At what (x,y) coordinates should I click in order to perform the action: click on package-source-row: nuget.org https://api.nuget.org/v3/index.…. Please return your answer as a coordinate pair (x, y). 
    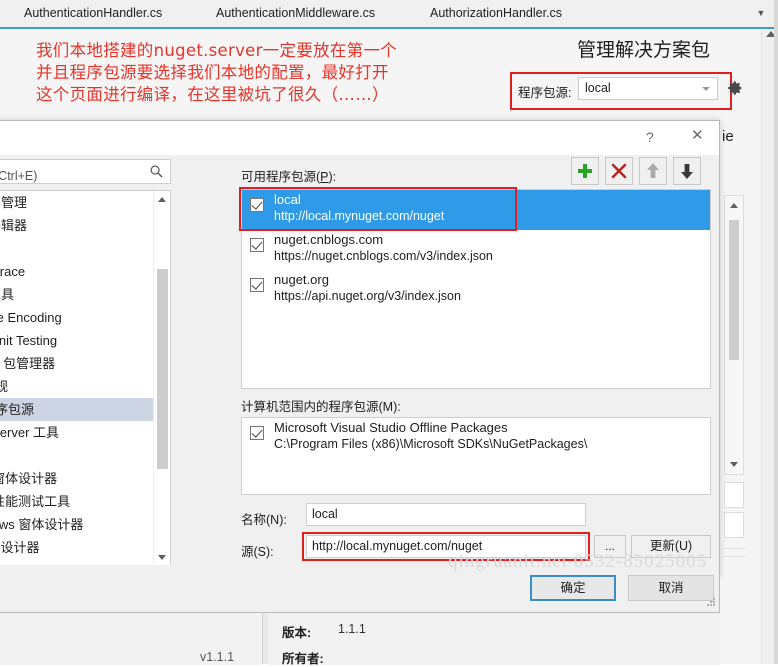
    Looking at the image, I should click on (476, 290).